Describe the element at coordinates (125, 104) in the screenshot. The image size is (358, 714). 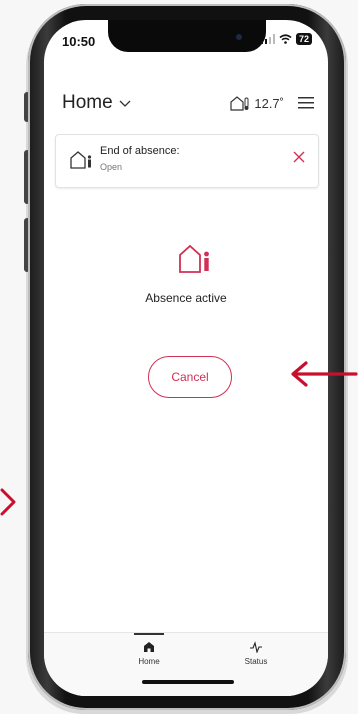
I see `chevron-down-icon` at that location.